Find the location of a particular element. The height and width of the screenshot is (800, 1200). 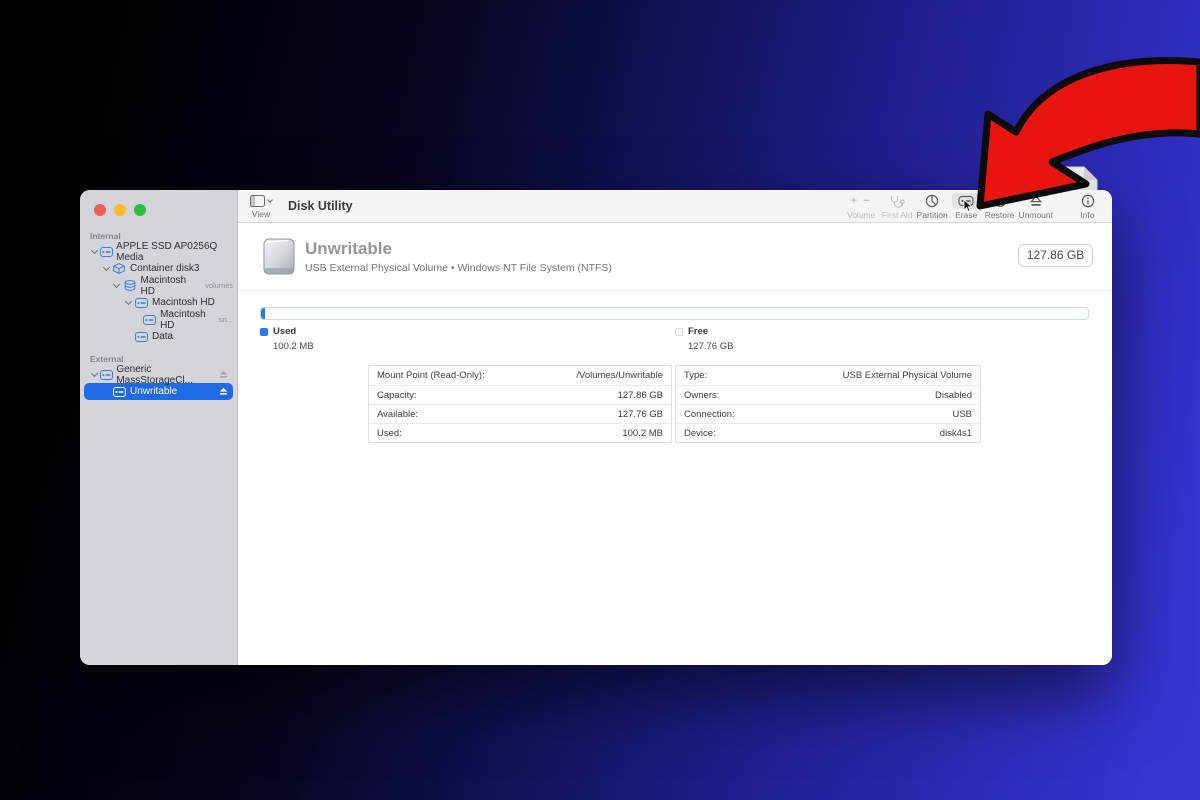

volume-button: + − Volume is located at coordinates (861, 206).